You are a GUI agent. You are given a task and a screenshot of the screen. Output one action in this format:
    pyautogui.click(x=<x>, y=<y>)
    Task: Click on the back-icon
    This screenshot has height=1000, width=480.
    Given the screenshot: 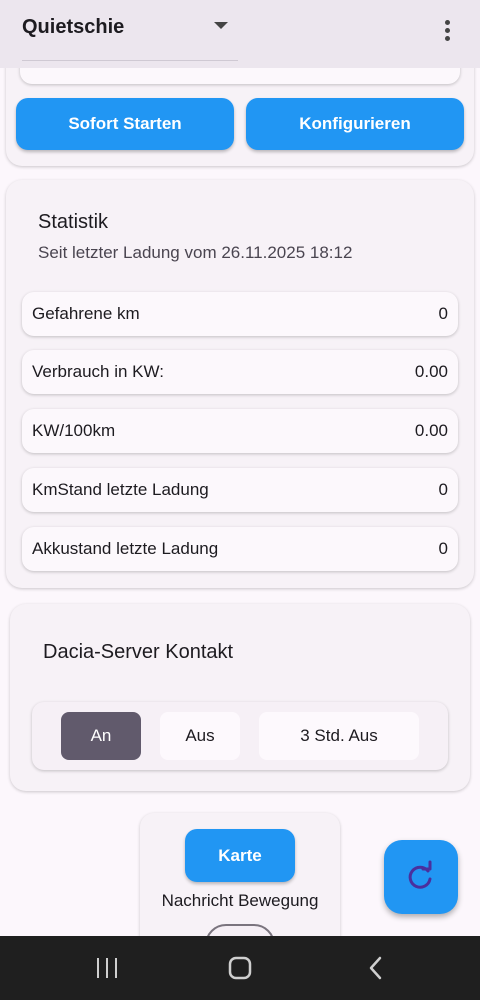 What is the action you would take?
    pyautogui.click(x=376, y=968)
    